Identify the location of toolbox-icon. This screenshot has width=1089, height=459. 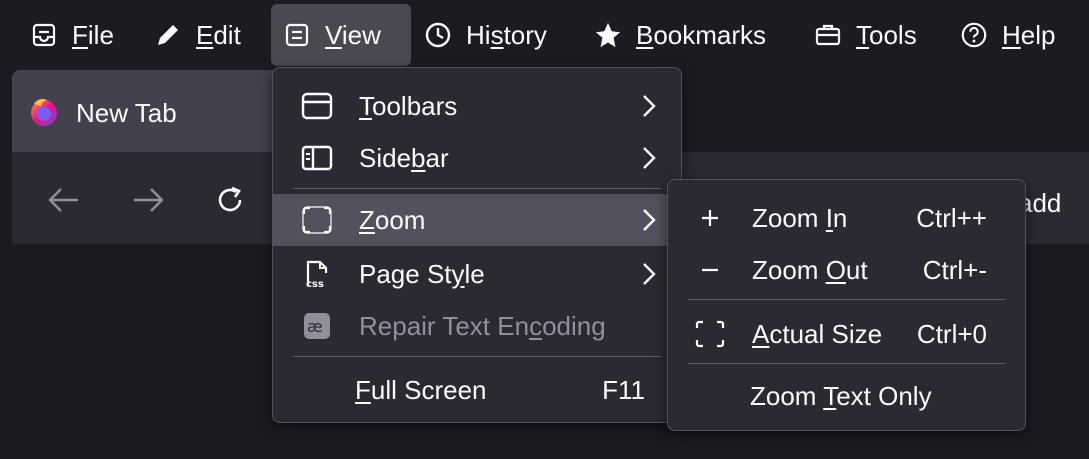
(828, 35).